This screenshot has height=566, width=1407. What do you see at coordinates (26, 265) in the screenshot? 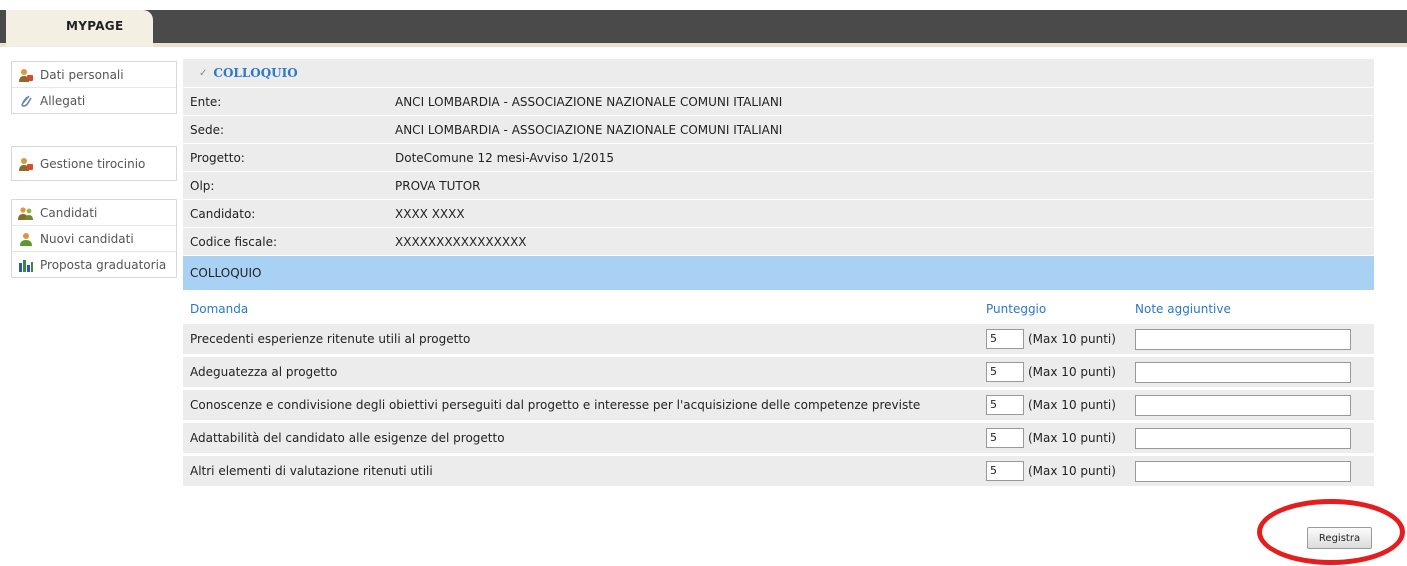
I see `bar-chart-icon` at bounding box center [26, 265].